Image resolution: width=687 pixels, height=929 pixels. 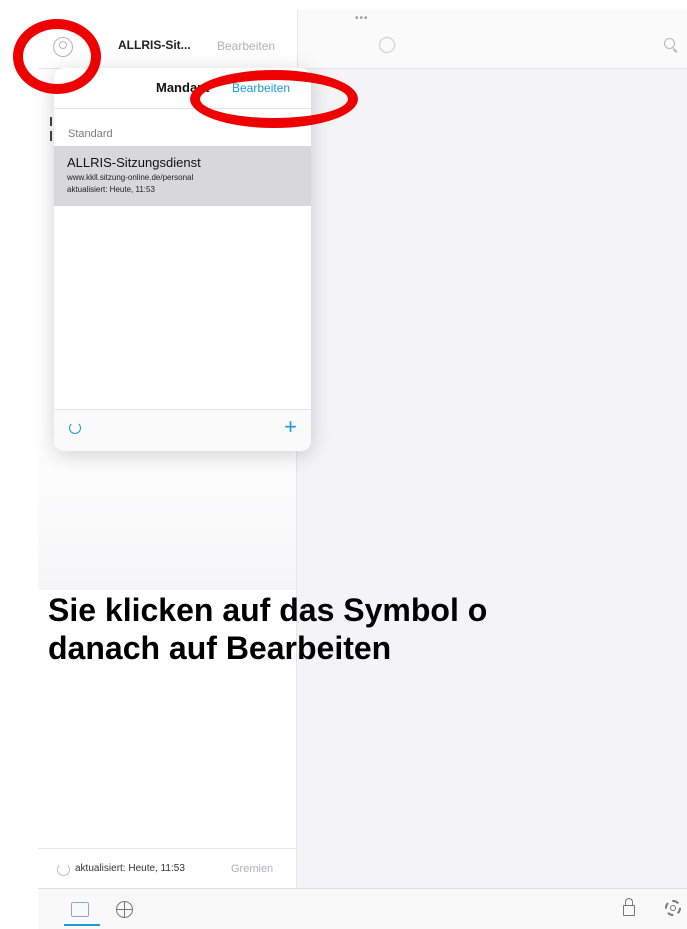 I want to click on edit-button-top: Bearbeiten, so click(x=246, y=46).